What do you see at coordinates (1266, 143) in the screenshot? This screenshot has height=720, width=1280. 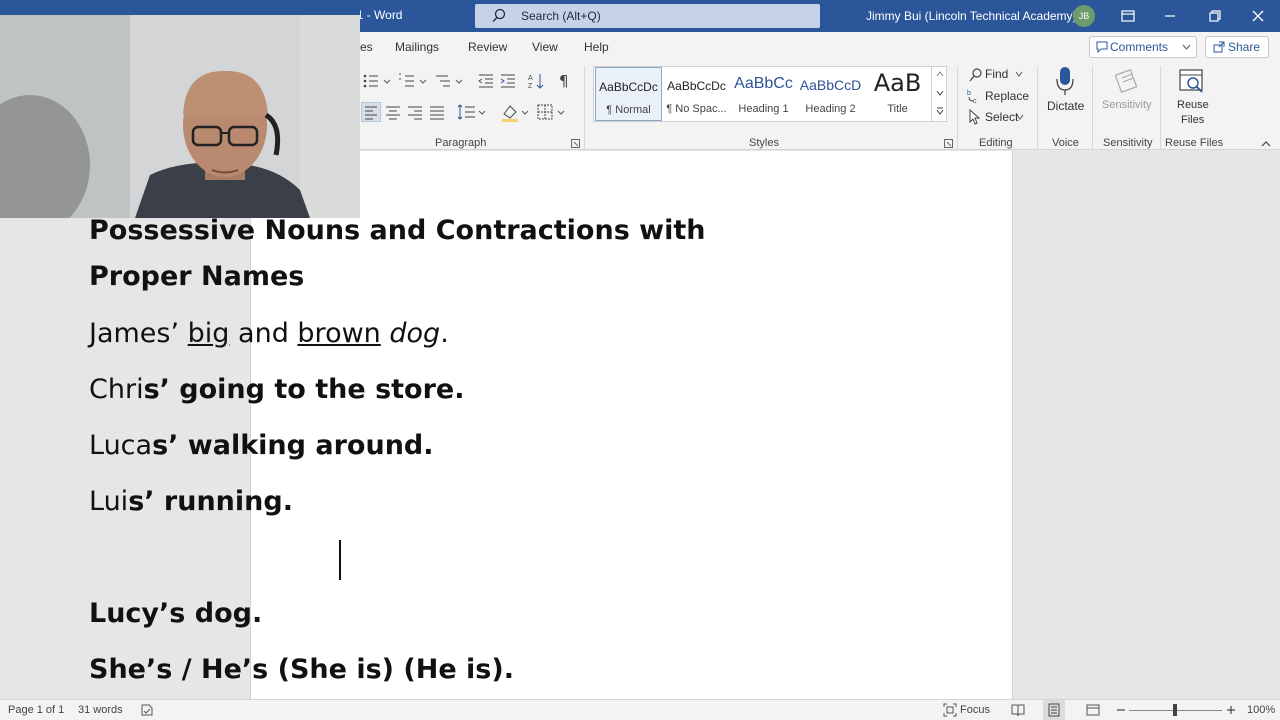 I see `collapse-ribbon-icon` at bounding box center [1266, 143].